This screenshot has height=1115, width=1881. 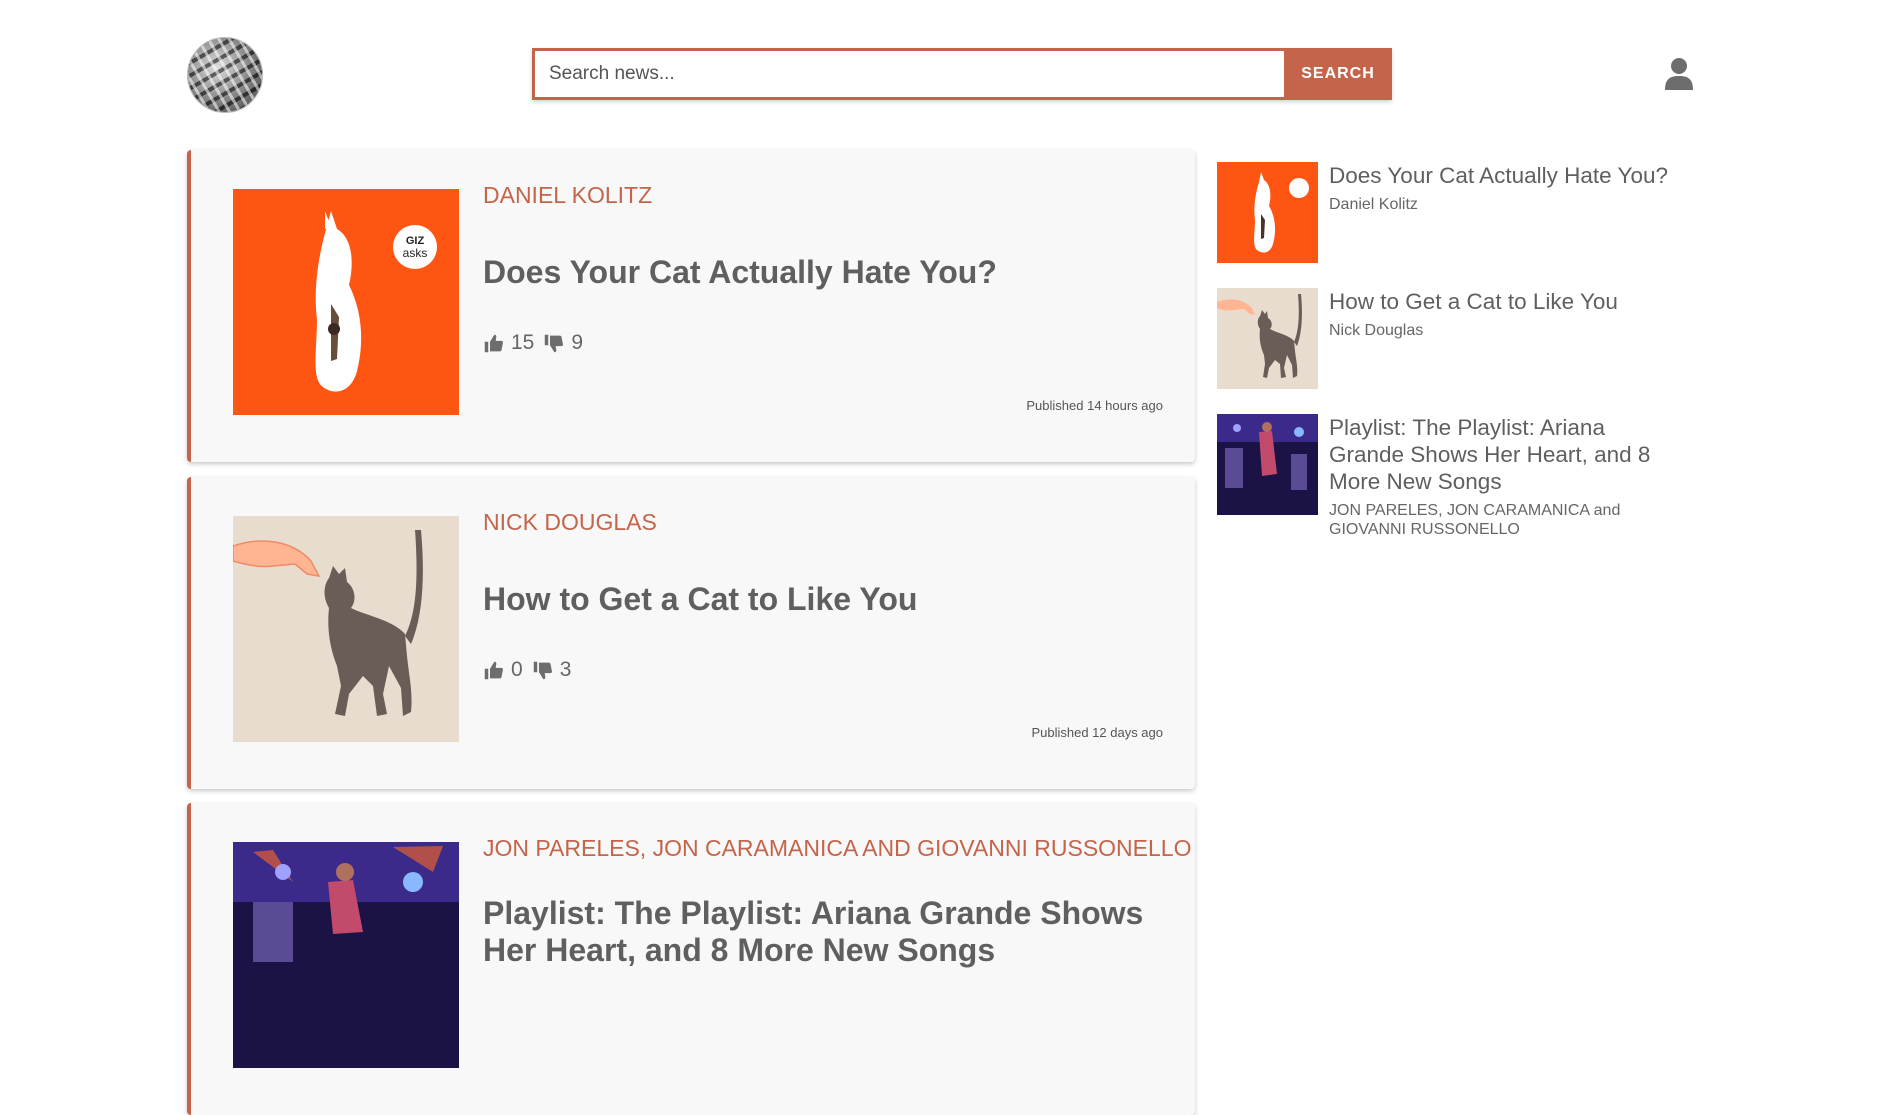 I want to click on dislike-count: 3, so click(x=565, y=669).